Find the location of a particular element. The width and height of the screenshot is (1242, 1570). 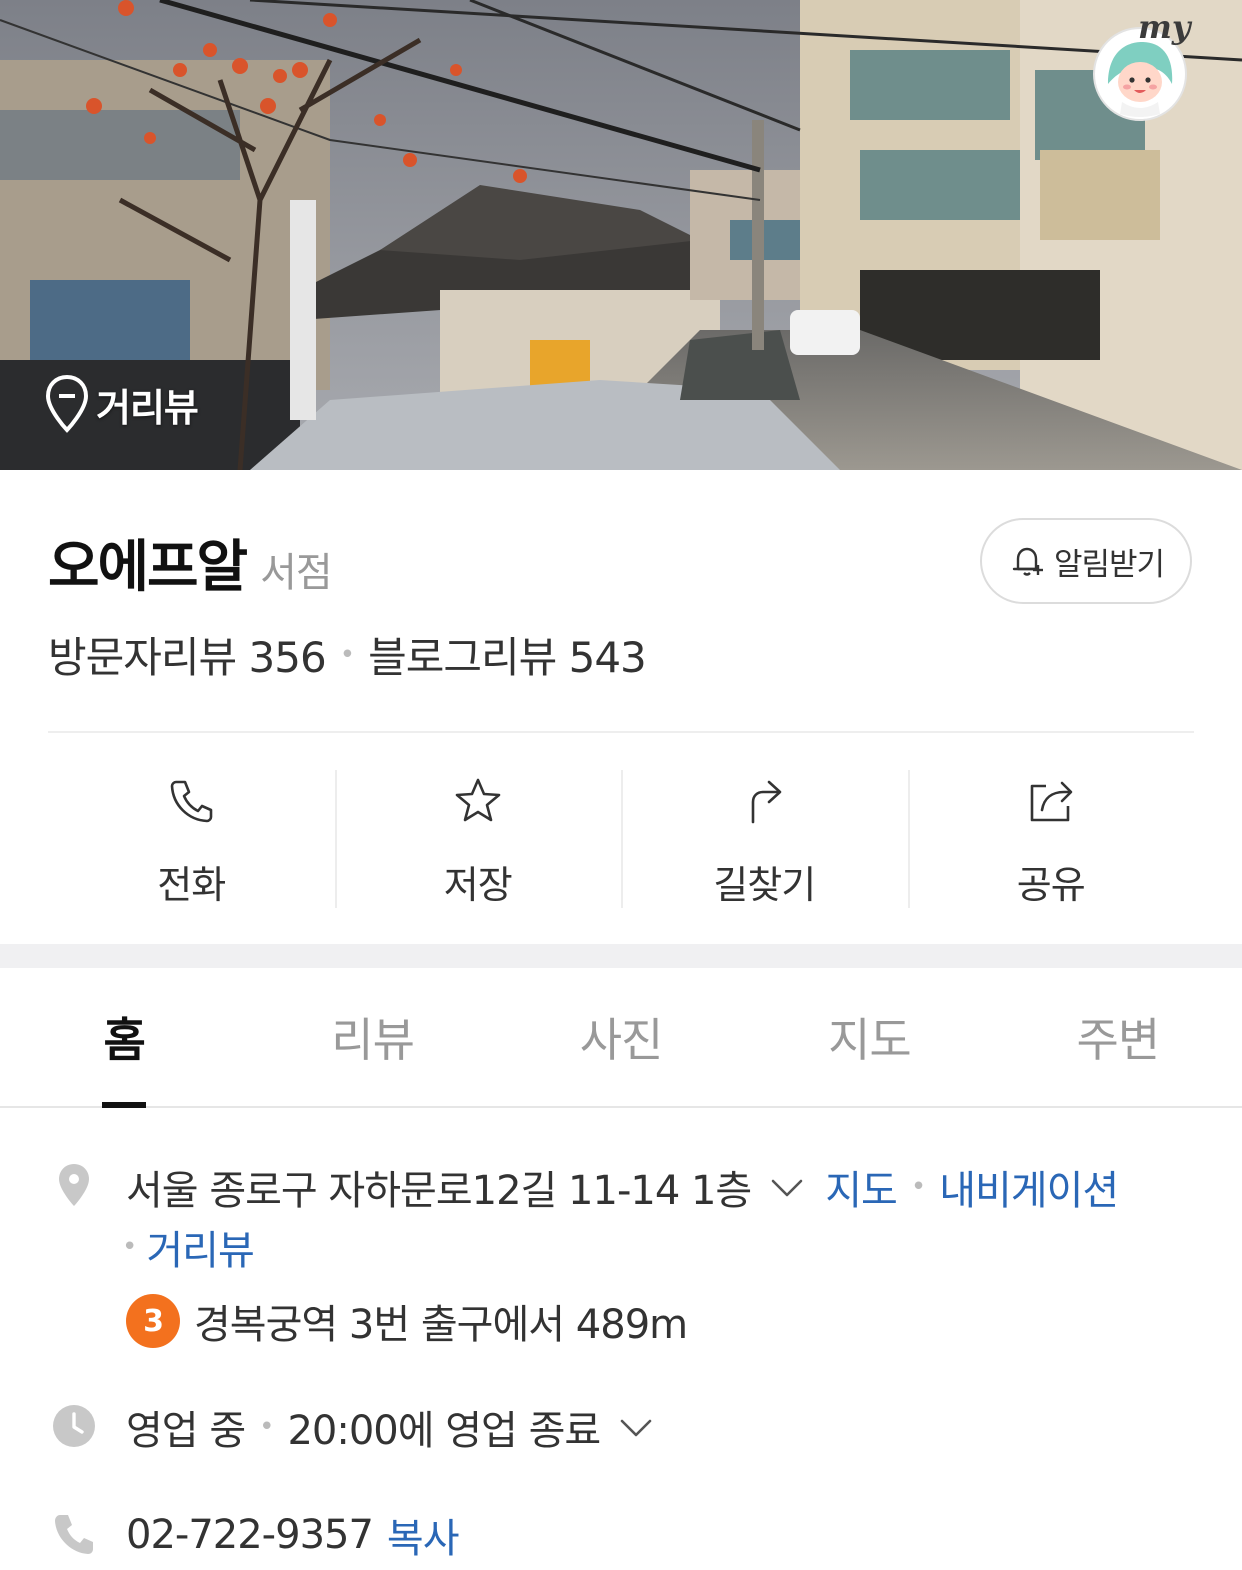

my-profile-button: my is located at coordinates (1140, 65).